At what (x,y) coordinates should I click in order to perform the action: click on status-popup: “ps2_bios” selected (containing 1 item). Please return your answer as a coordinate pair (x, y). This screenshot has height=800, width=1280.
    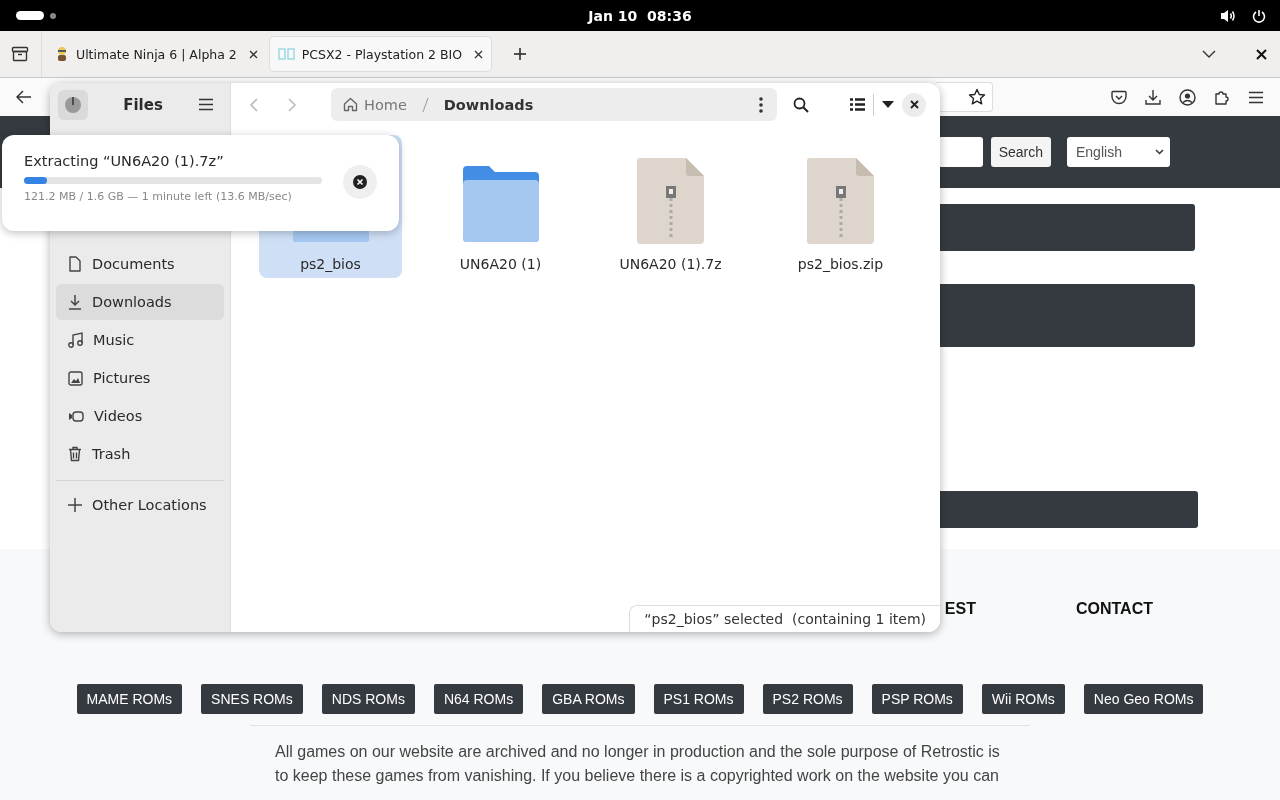
    Looking at the image, I should click on (784, 618).